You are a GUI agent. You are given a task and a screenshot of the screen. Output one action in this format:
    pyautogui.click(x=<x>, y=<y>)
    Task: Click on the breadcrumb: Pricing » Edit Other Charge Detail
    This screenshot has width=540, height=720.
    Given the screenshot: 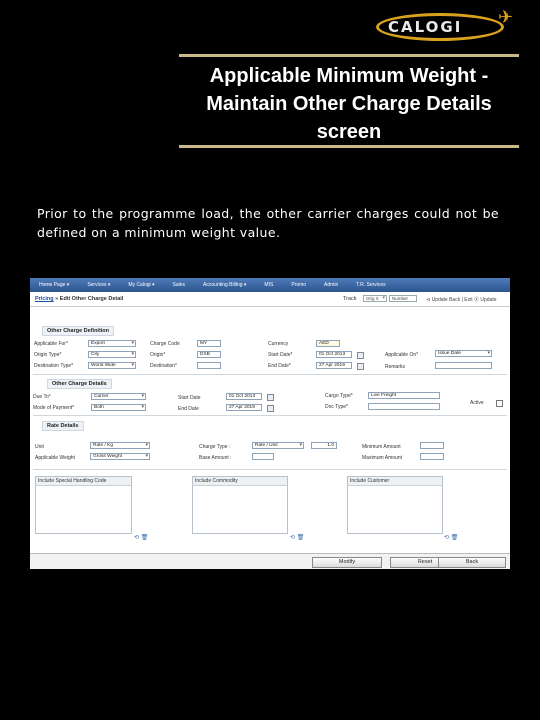 What is the action you would take?
    pyautogui.click(x=79, y=299)
    